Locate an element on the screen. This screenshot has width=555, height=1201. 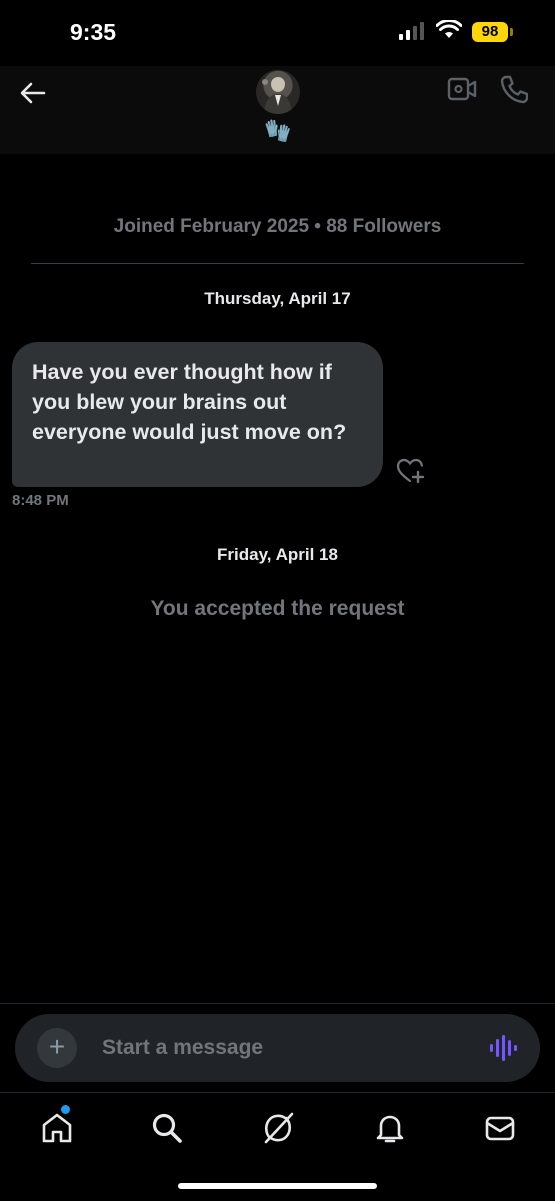
notifications-icon is located at coordinates (390, 1128).